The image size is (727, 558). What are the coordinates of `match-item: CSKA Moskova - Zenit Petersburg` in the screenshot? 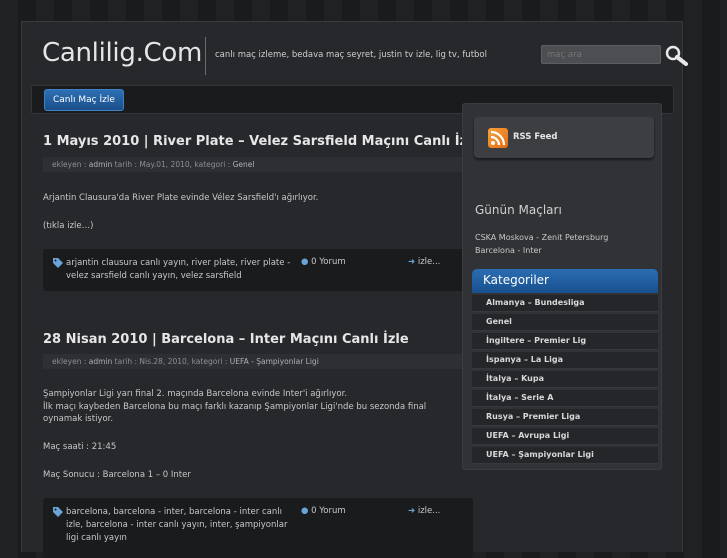 It's located at (541, 237).